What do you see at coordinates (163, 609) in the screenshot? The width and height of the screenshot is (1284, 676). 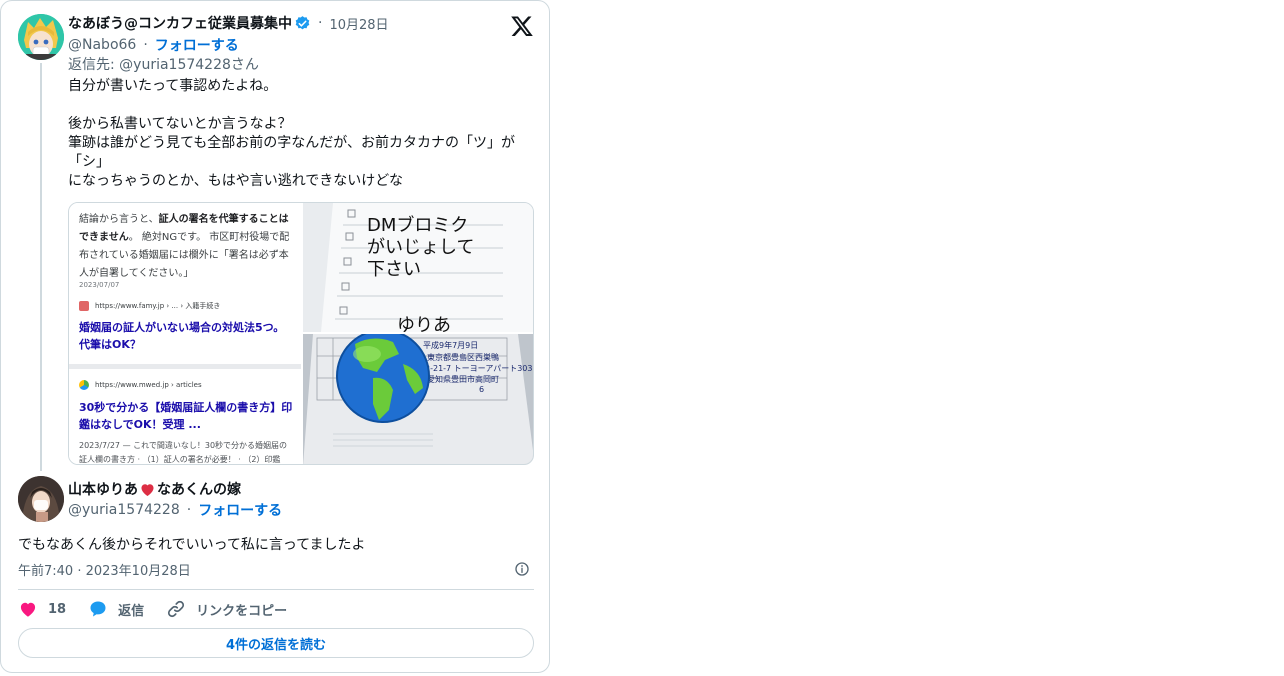 I see `tweet-actions: 18 返信 リンクをコピー` at bounding box center [163, 609].